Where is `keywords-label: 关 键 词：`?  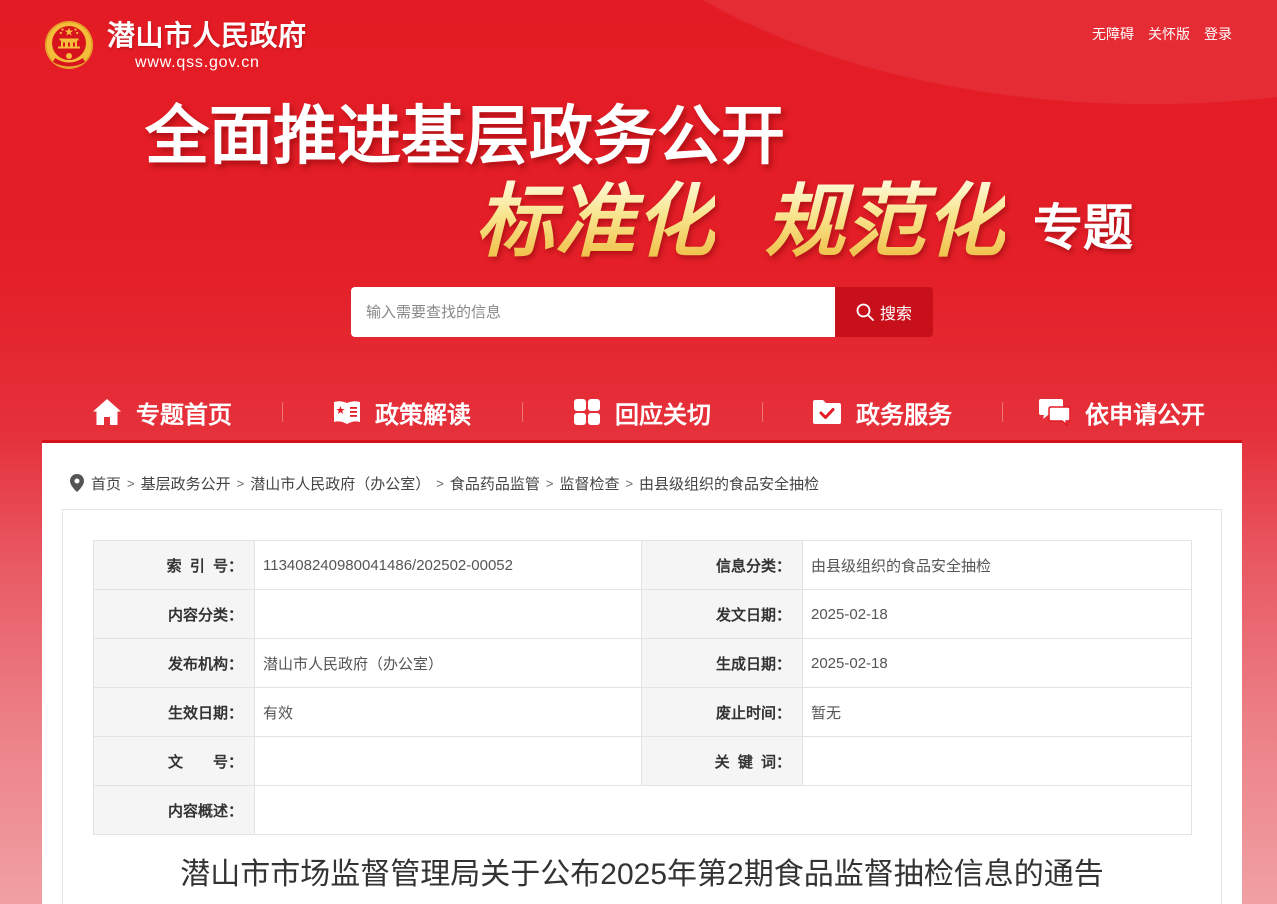 keywords-label: 关 键 词： is located at coordinates (722, 761).